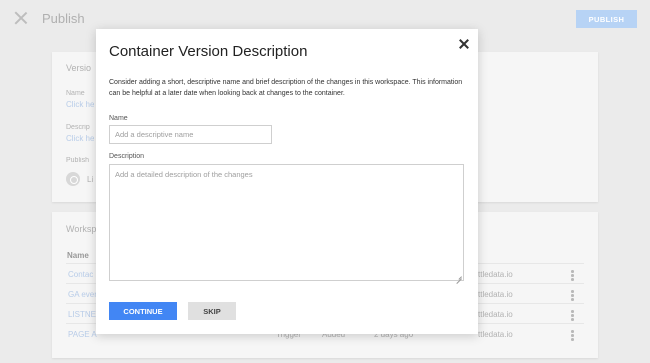  What do you see at coordinates (458, 275) in the screenshot?
I see `resize-handle-icon` at bounding box center [458, 275].